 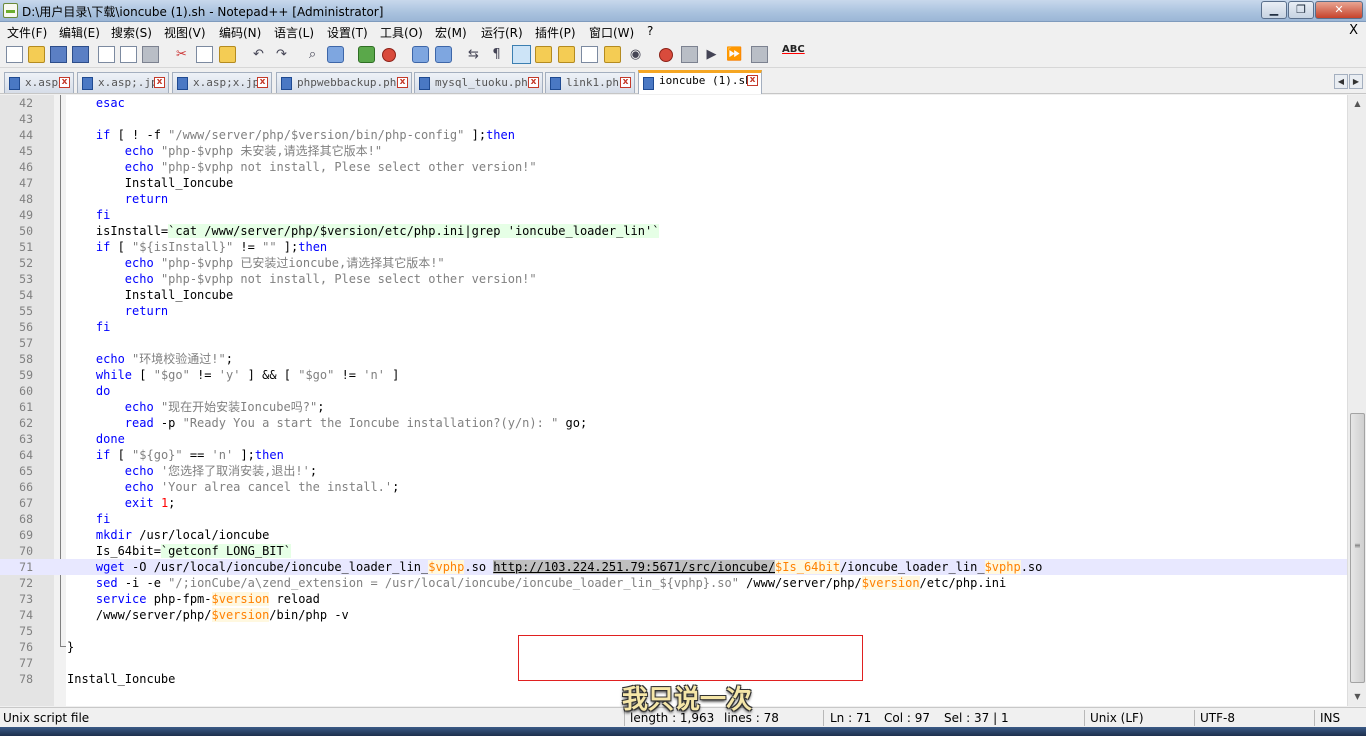 I want to click on save-macro-icon, so click(x=759, y=54).